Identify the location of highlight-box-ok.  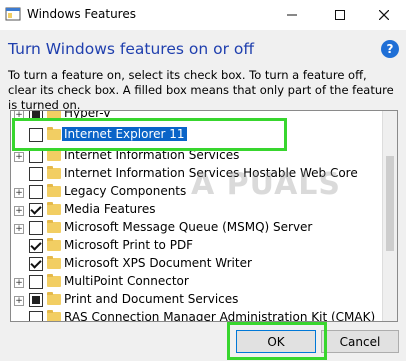
(277, 341).